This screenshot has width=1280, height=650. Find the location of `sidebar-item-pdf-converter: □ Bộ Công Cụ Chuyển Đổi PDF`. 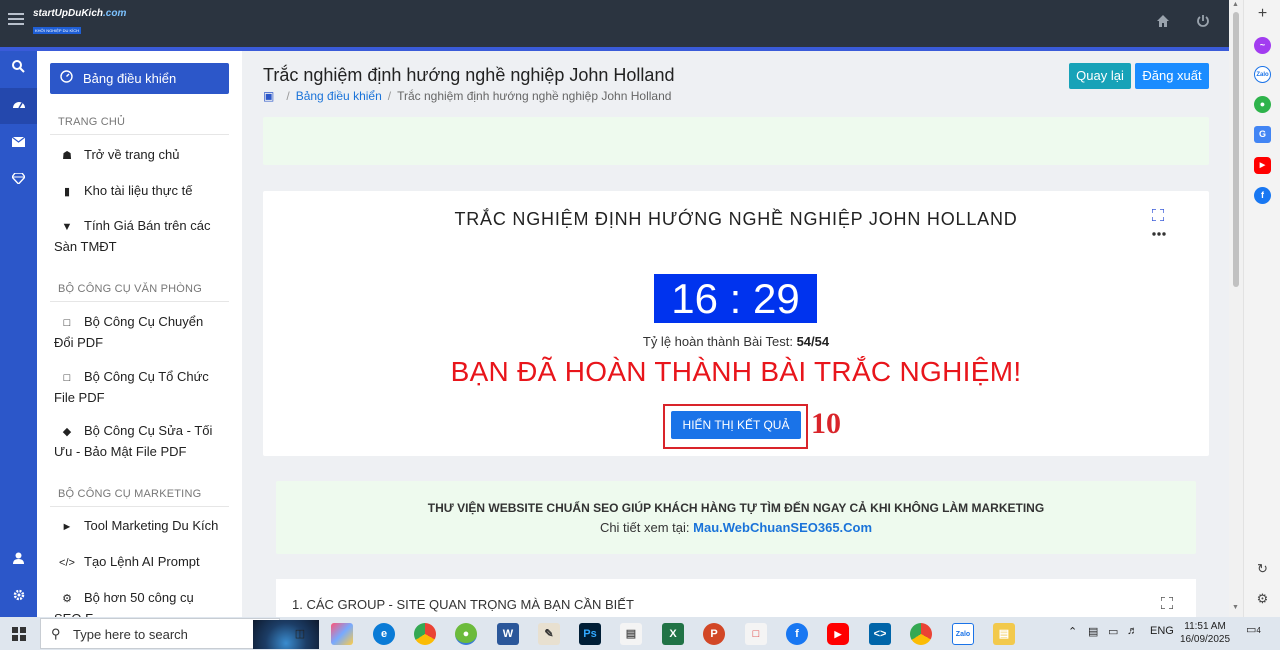

sidebar-item-pdf-converter: □ Bộ Công Cụ Chuyển Đổi PDF is located at coordinates (139, 332).